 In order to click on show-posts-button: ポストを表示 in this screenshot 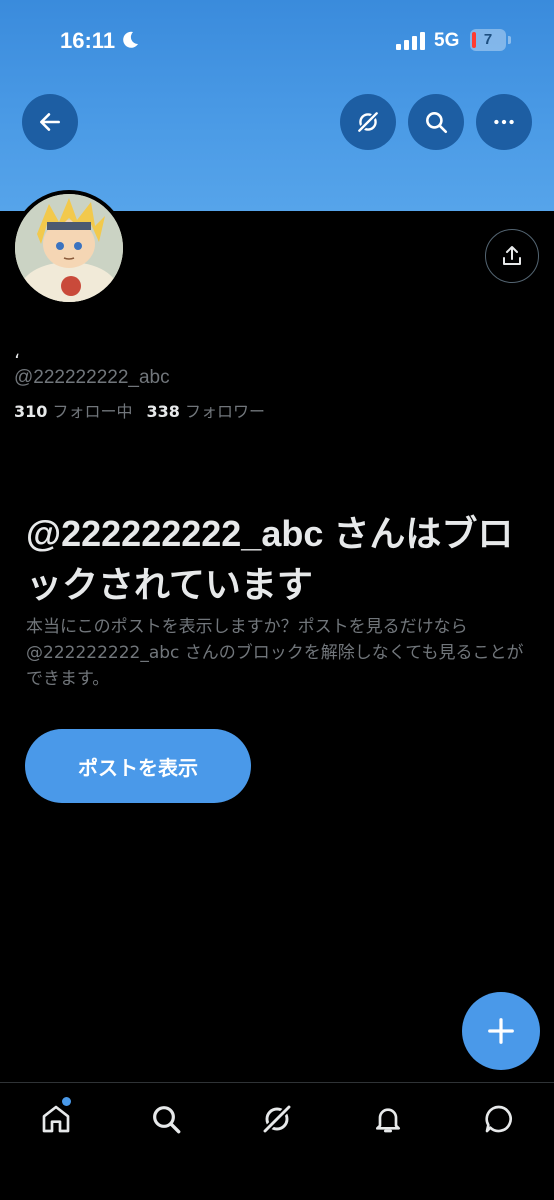, I will do `click(138, 766)`.